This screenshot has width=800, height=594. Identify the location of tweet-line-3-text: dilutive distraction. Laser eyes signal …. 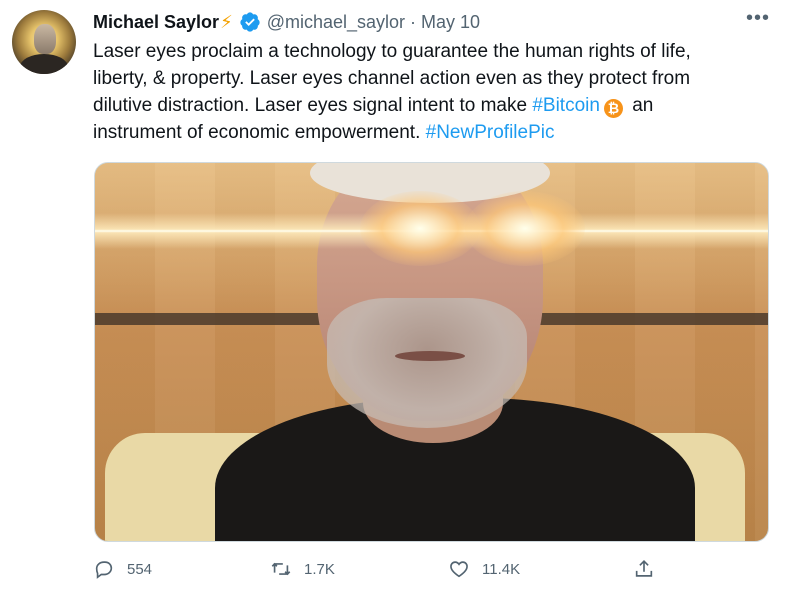
(313, 105).